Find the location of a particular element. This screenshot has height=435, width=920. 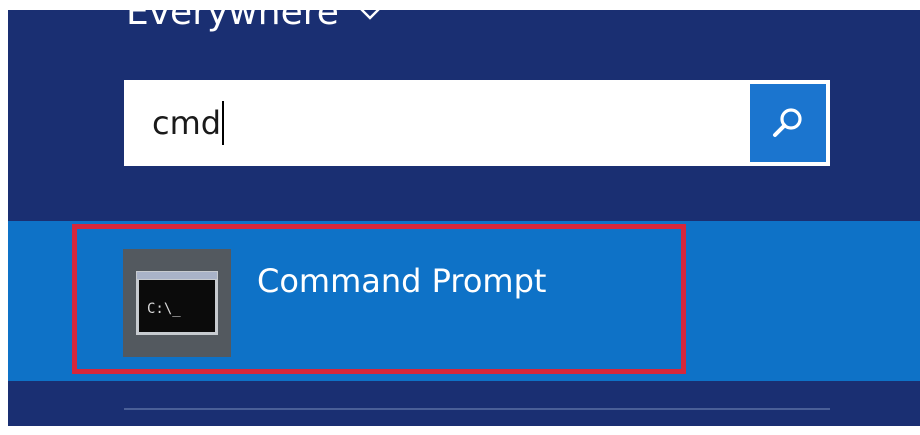

search-input-value: cmd is located at coordinates (187, 123).